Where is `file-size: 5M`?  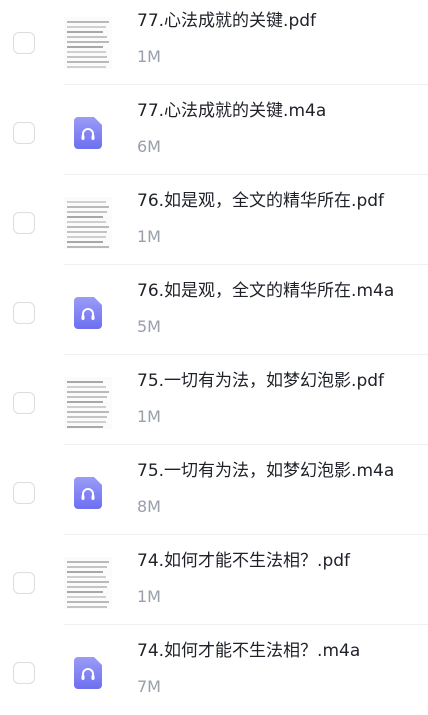 file-size: 5M is located at coordinates (149, 326).